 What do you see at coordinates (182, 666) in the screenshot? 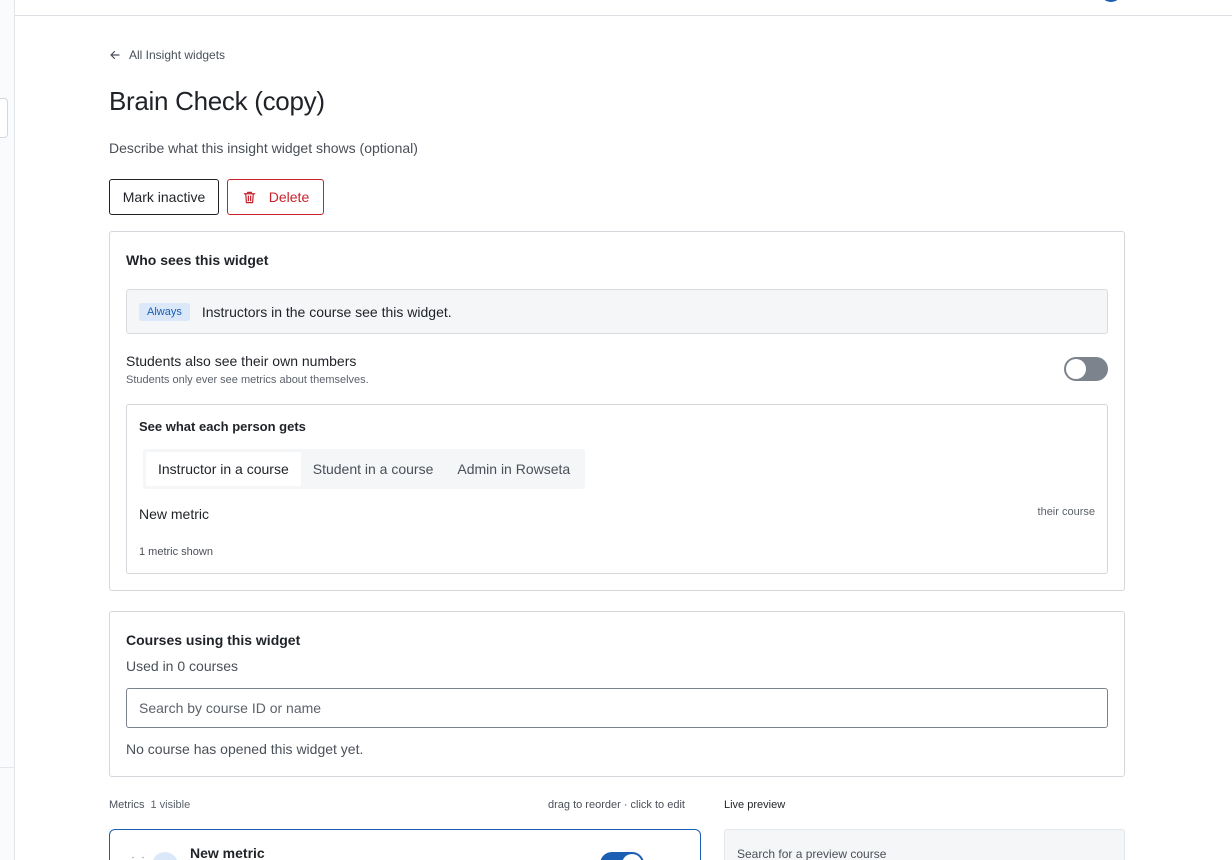
I see `courses-used-count: Used in 0 courses` at bounding box center [182, 666].